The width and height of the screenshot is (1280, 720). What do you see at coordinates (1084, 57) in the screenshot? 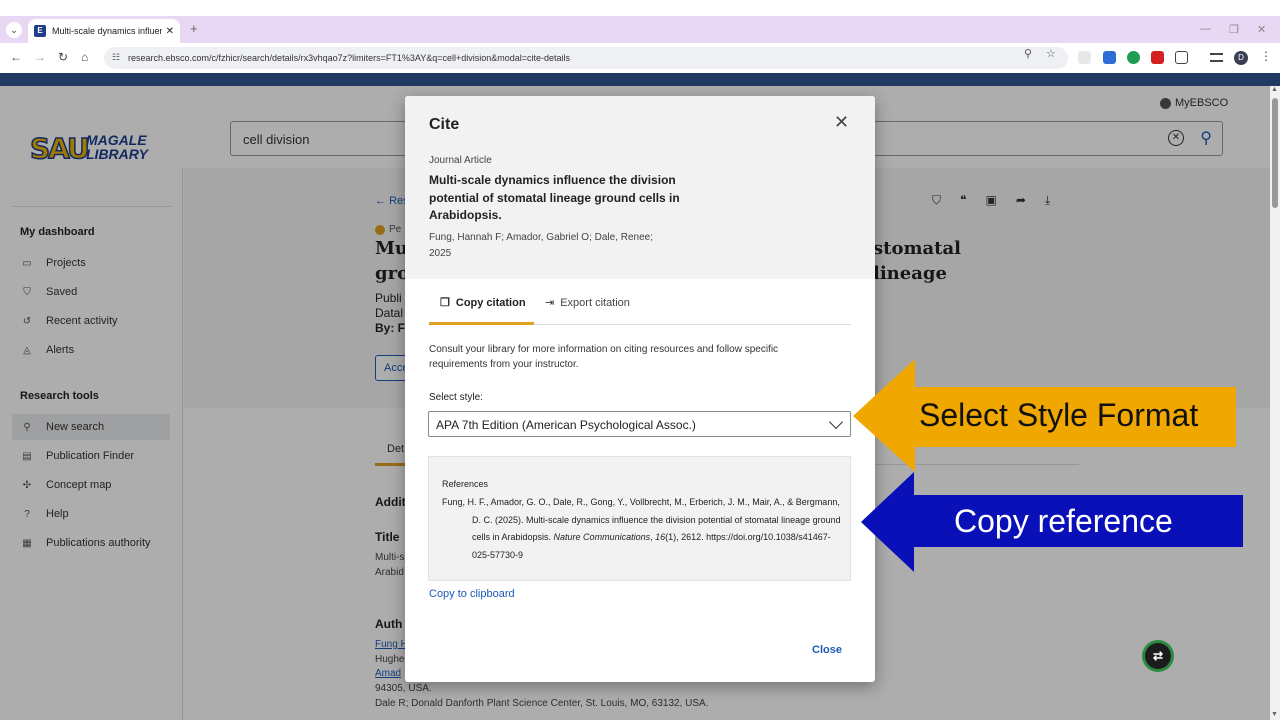
I see `extension-doc-icon` at bounding box center [1084, 57].